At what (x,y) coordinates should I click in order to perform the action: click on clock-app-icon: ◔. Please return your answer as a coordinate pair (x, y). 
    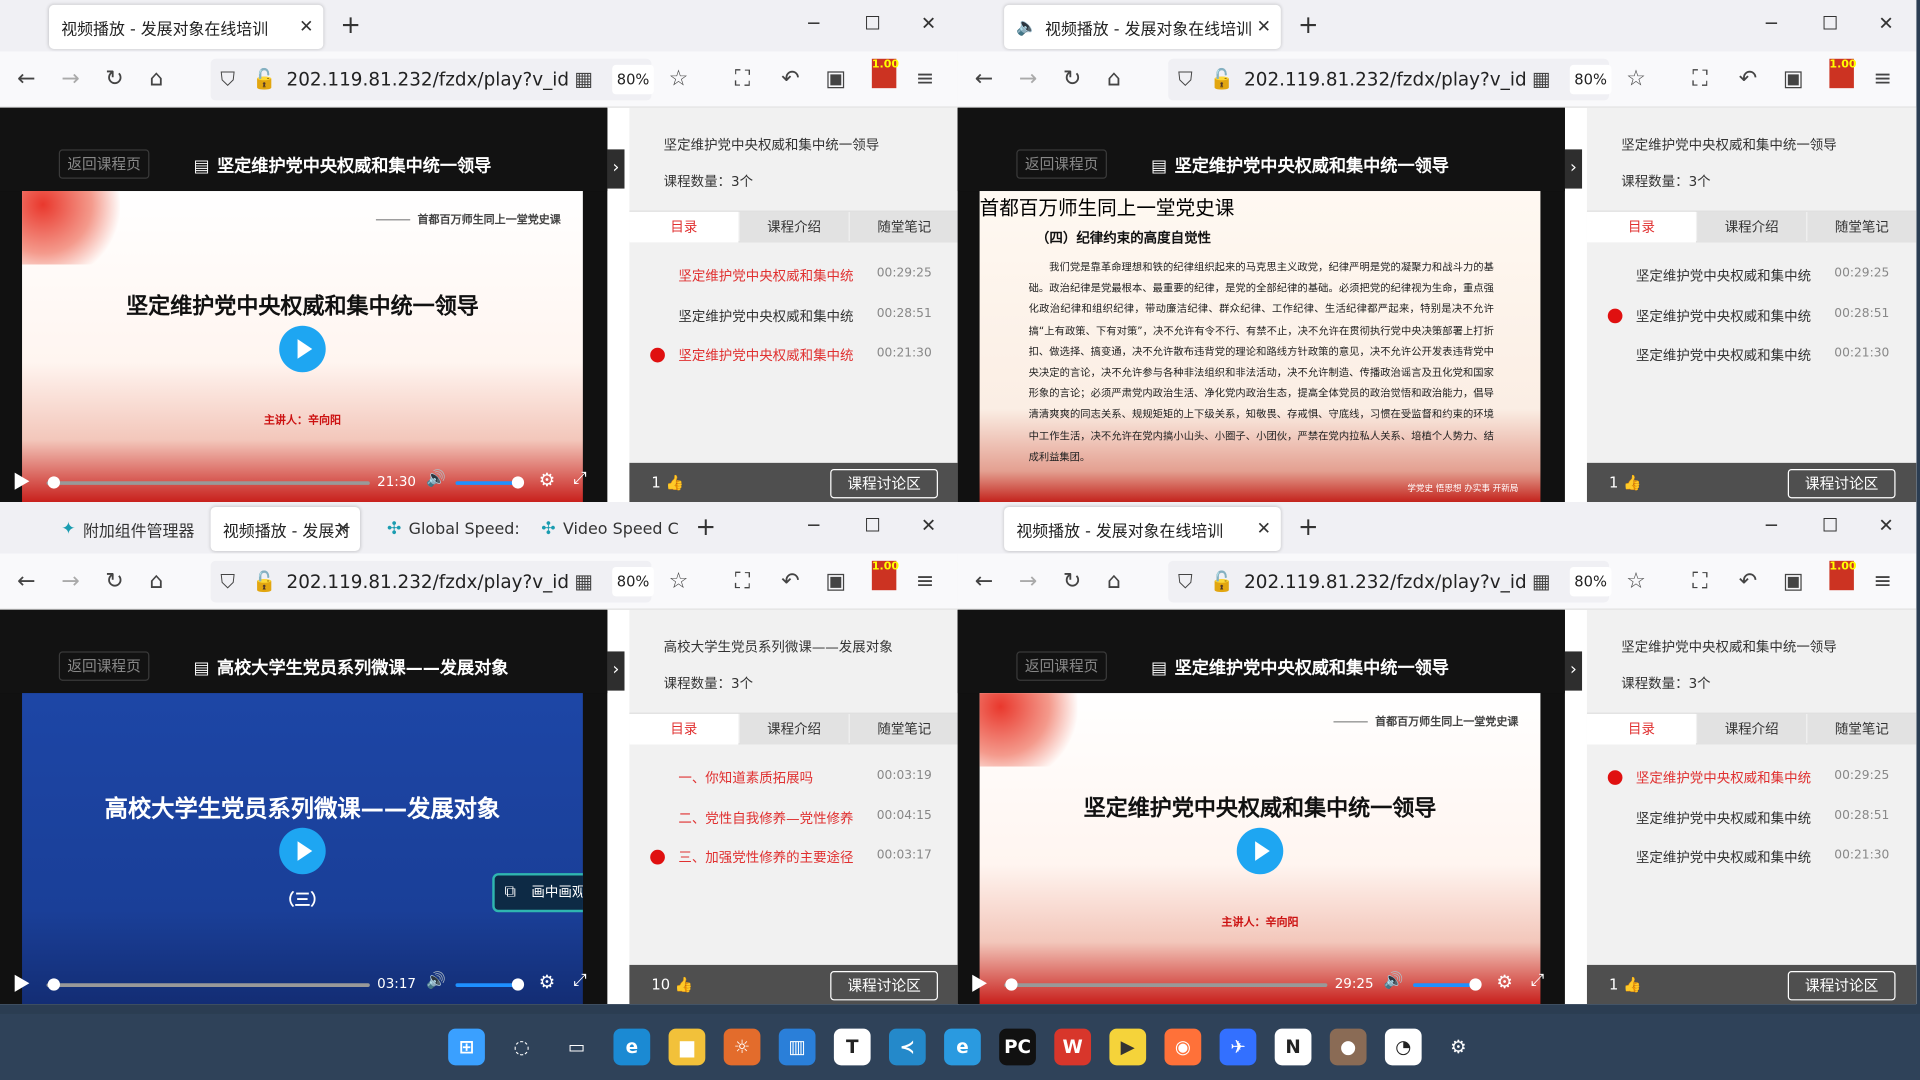
    Looking at the image, I should click on (1403, 1047).